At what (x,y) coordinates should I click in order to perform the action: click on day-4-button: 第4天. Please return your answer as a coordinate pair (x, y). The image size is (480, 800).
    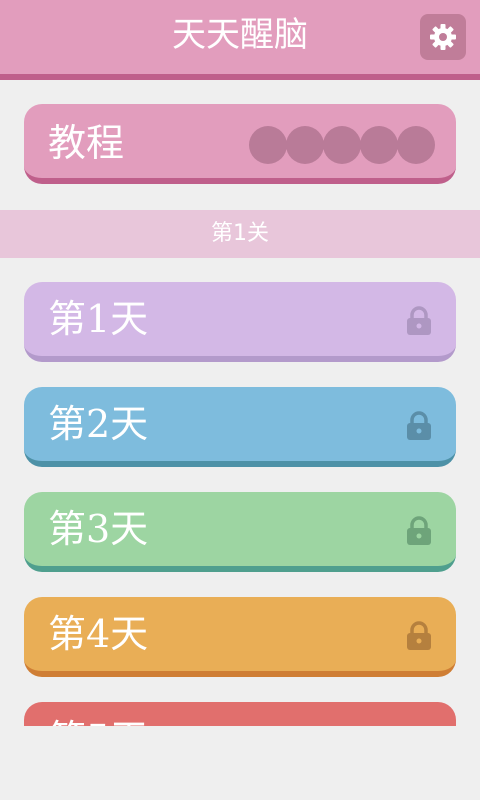
    Looking at the image, I should click on (240, 637).